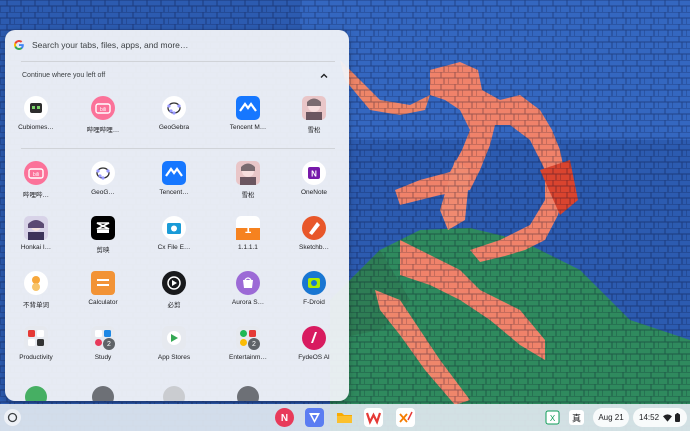 The width and height of the screenshot is (690, 432). I want to click on files-icon, so click(344, 418).